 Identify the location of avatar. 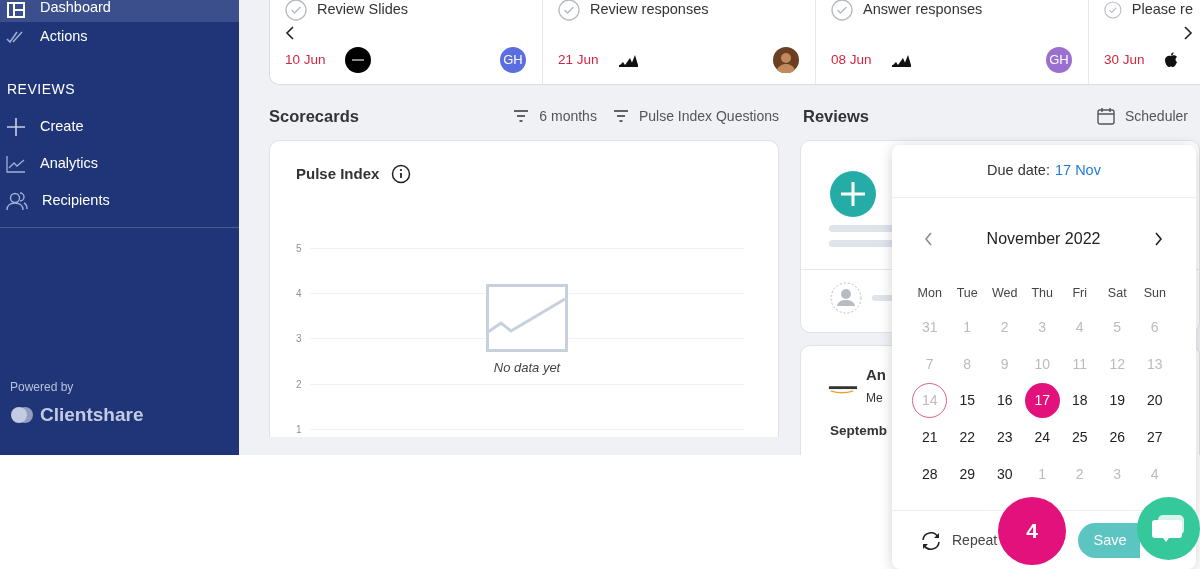
(786, 60).